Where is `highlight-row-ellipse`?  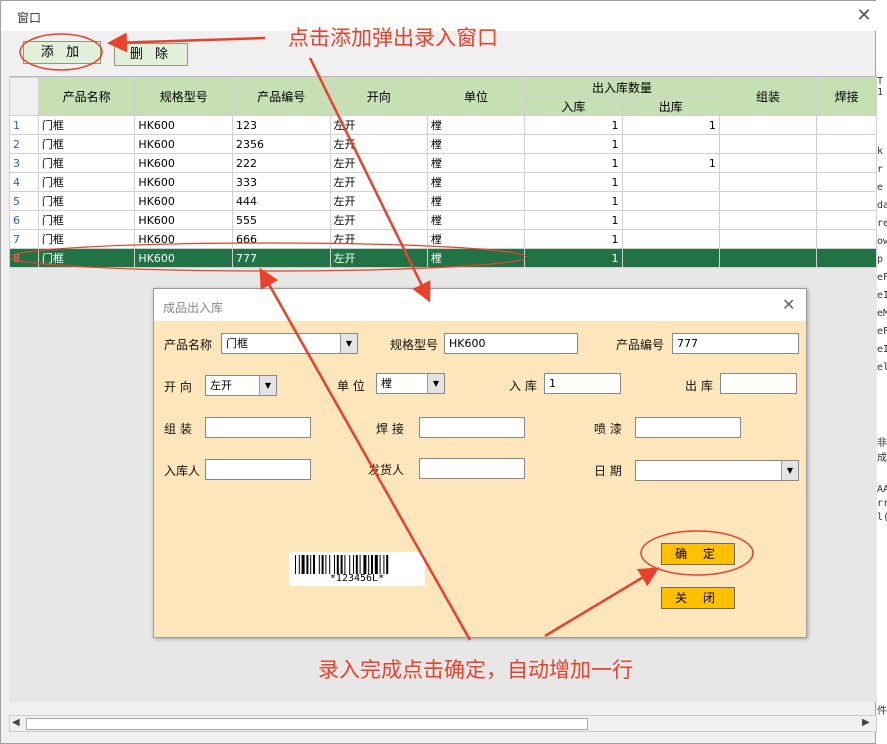 highlight-row-ellipse is located at coordinates (268, 257).